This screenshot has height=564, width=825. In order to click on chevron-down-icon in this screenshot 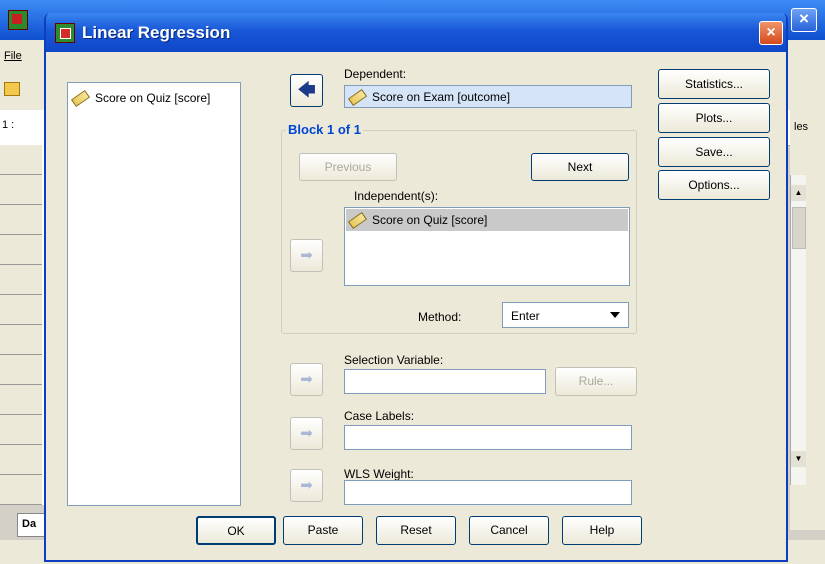, I will do `click(615, 315)`.